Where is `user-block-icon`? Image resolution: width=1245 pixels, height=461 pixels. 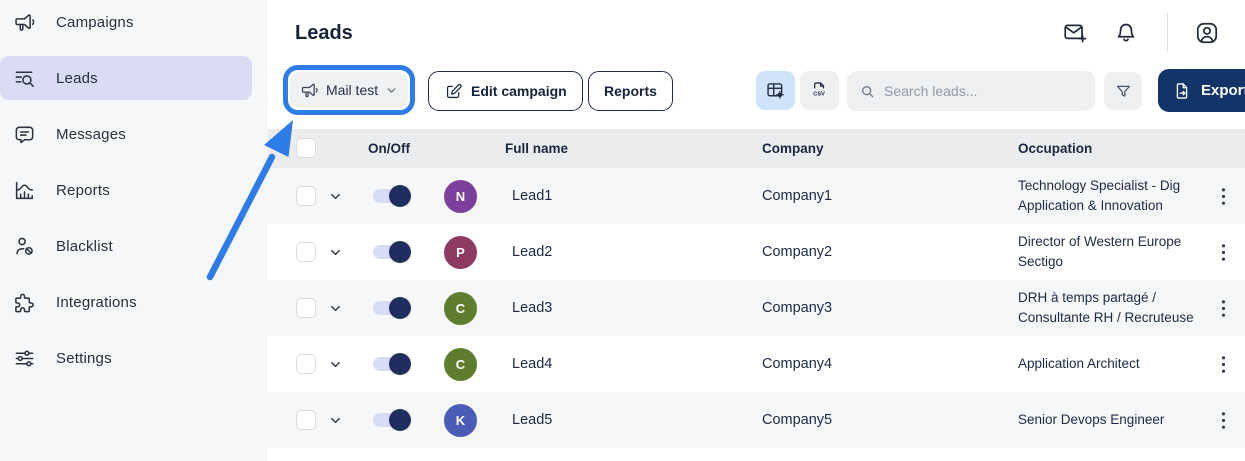
user-block-icon is located at coordinates (24, 246).